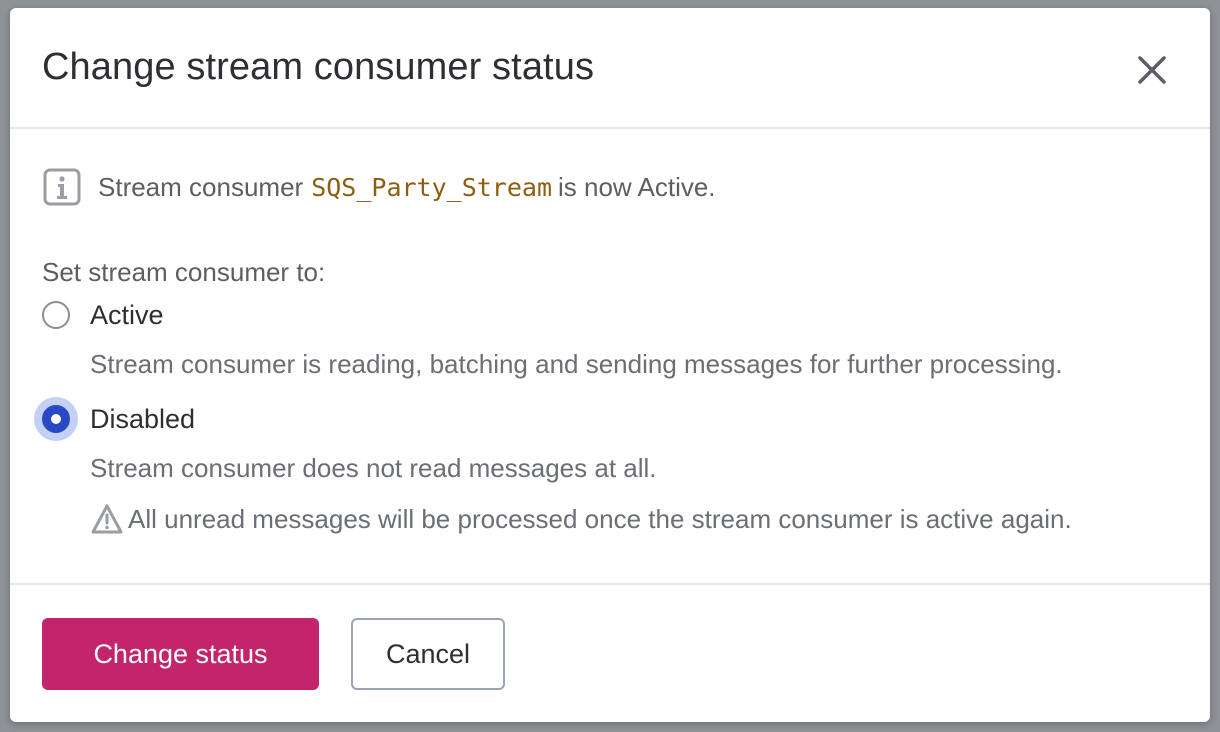  Describe the element at coordinates (180, 654) in the screenshot. I see `change-status-button: Change status` at that location.